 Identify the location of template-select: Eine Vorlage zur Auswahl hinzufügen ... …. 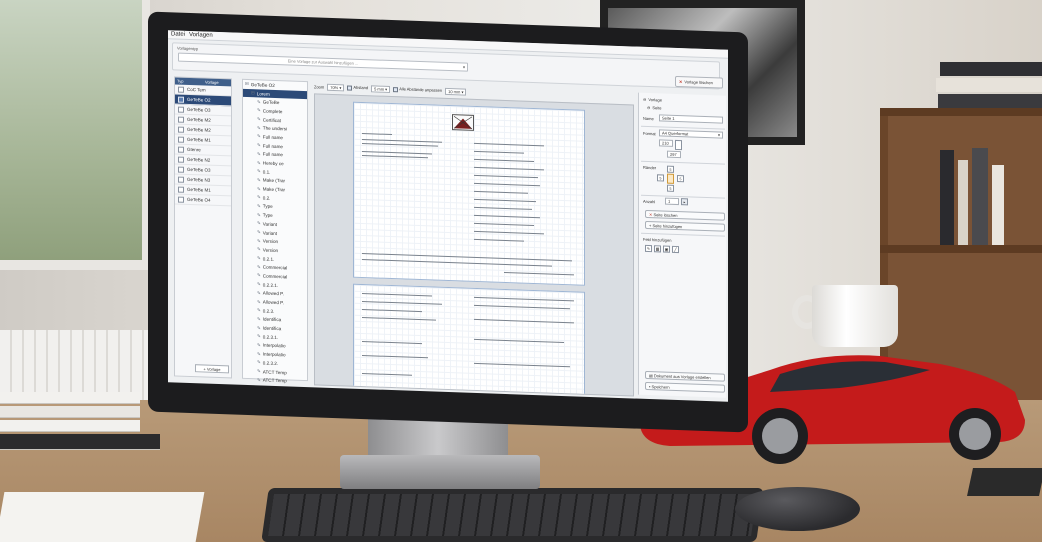
(323, 62).